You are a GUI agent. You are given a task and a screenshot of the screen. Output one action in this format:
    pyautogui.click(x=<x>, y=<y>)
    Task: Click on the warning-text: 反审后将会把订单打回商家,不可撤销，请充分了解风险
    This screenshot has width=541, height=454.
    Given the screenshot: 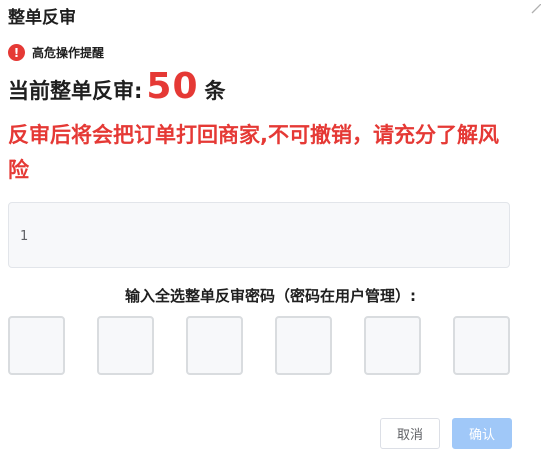 What is the action you would take?
    pyautogui.click(x=253, y=152)
    